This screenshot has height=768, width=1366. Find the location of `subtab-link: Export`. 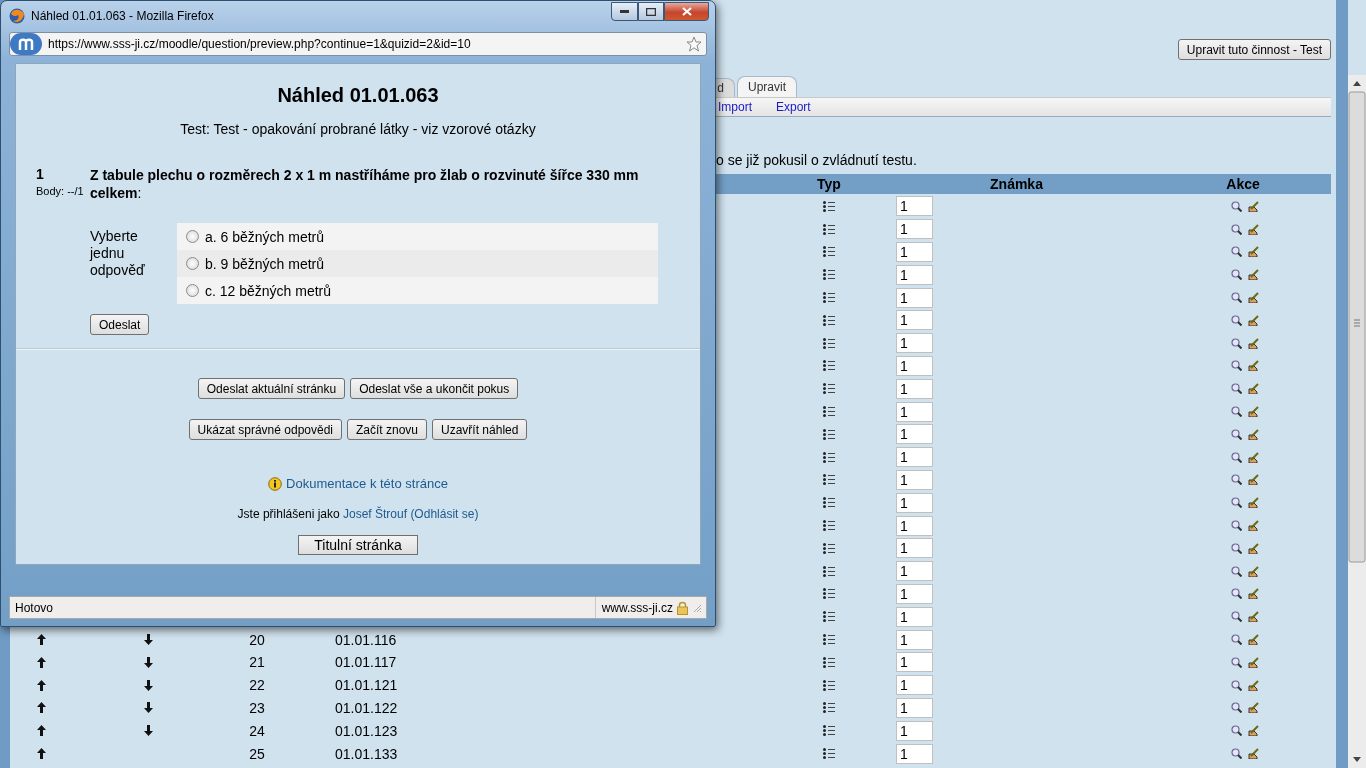

subtab-link: Export is located at coordinates (793, 107).